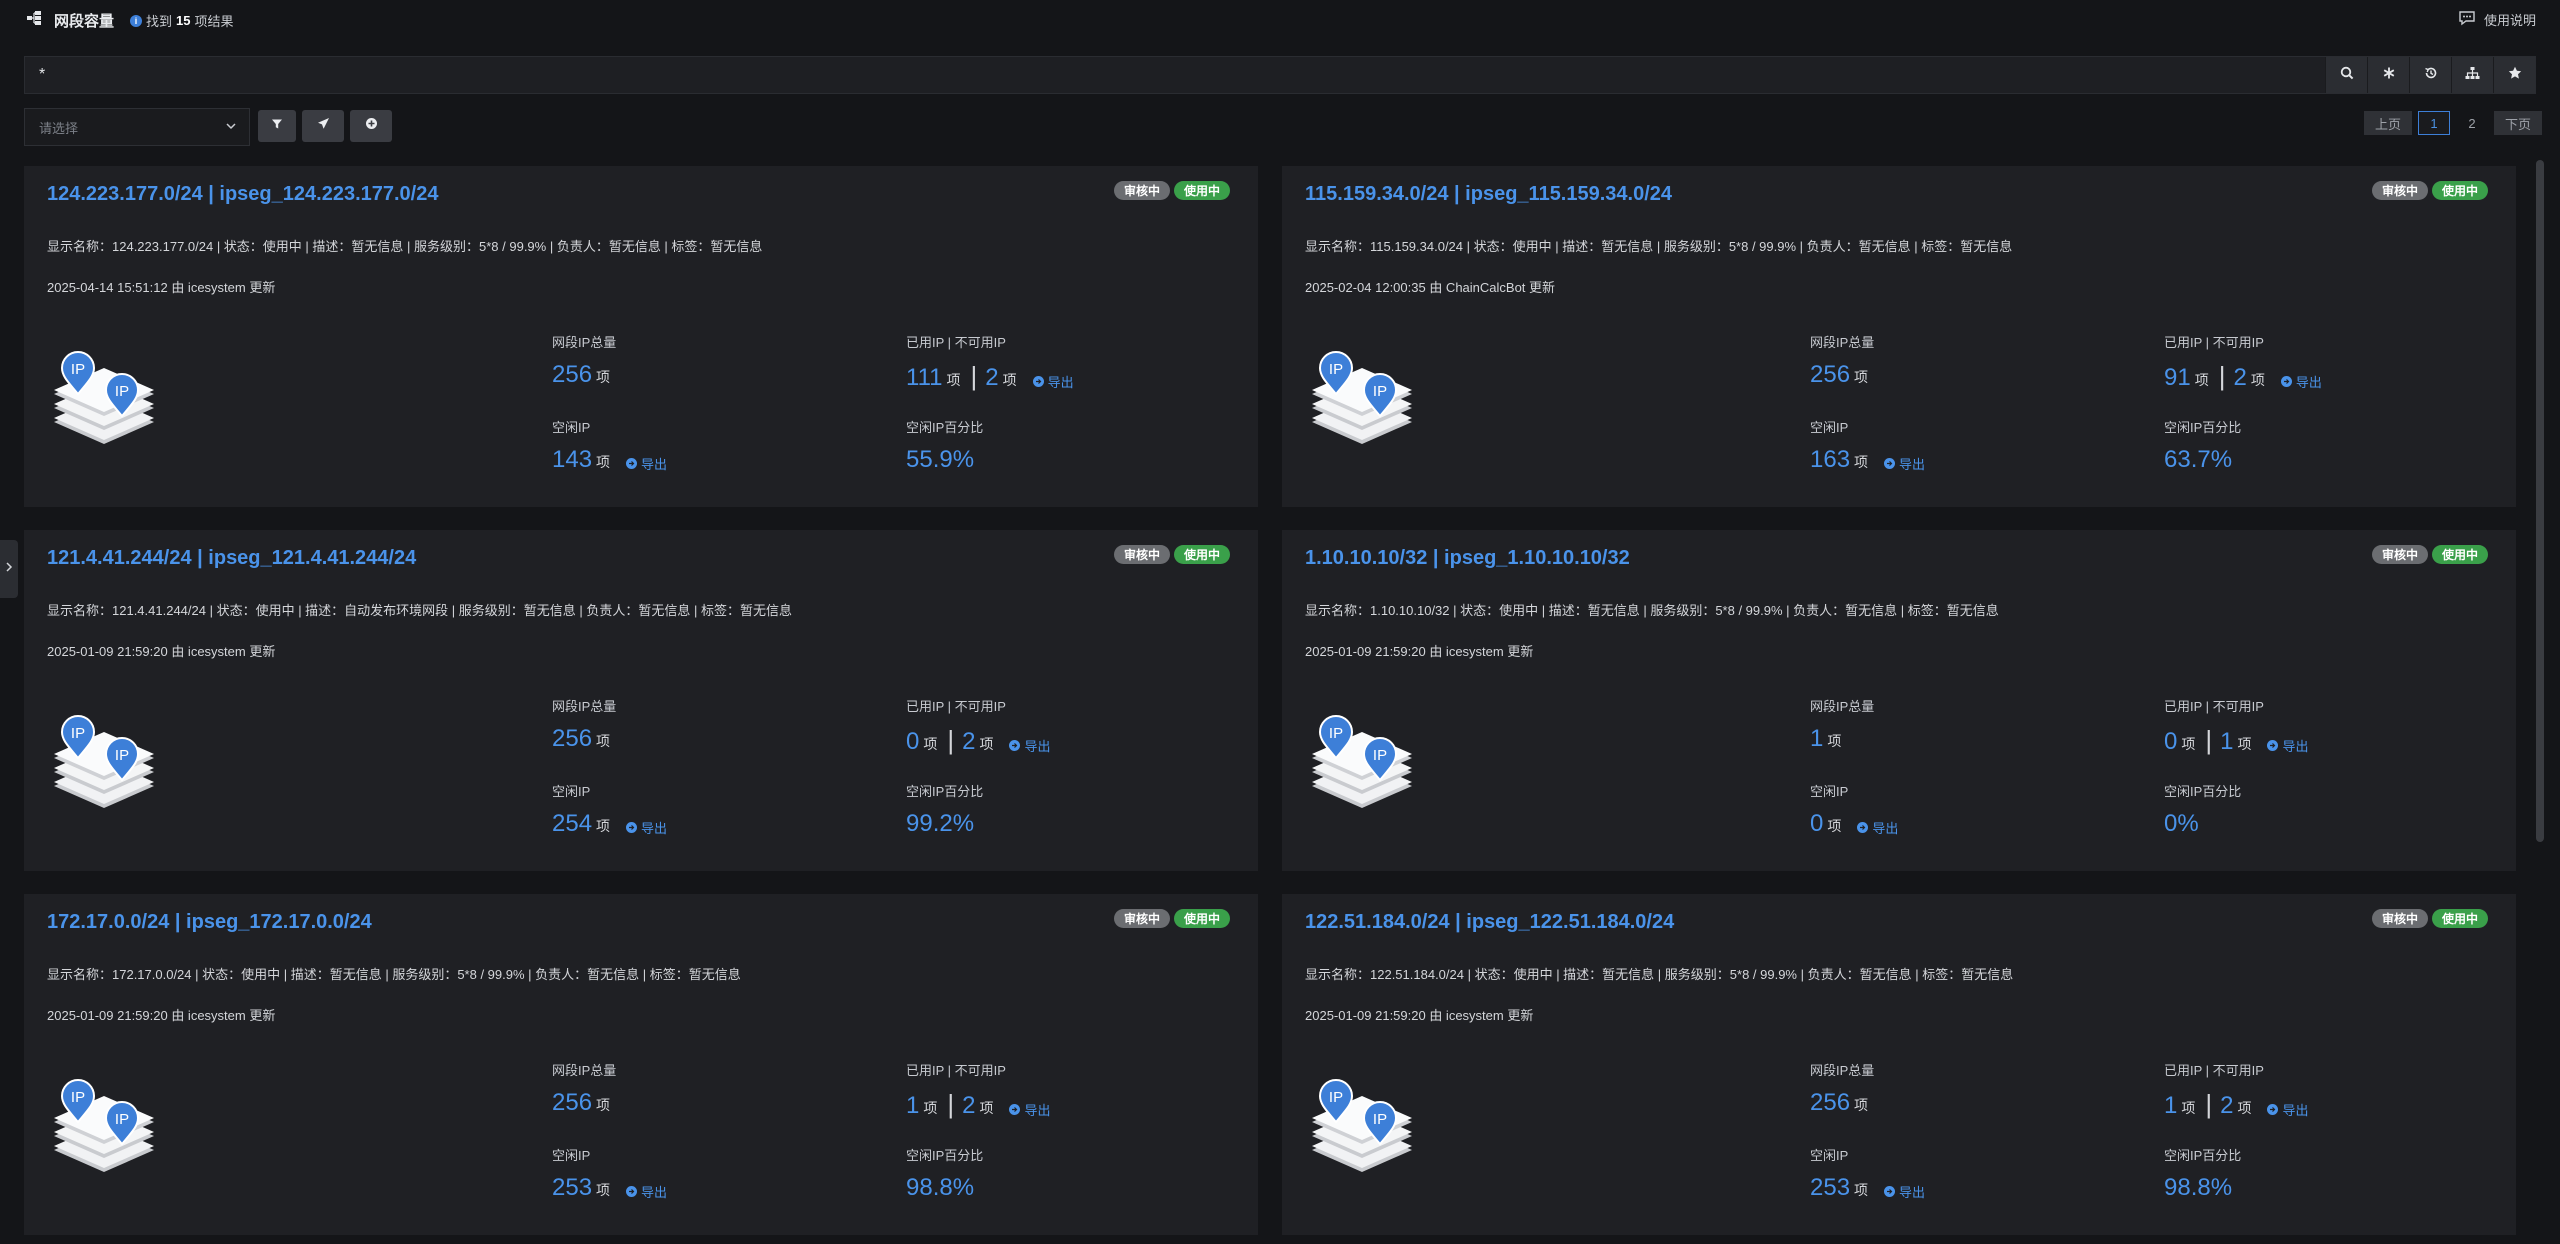 The width and height of the screenshot is (2560, 1244). What do you see at coordinates (2177, 378) in the screenshot?
I see `used-ip-value: 91` at bounding box center [2177, 378].